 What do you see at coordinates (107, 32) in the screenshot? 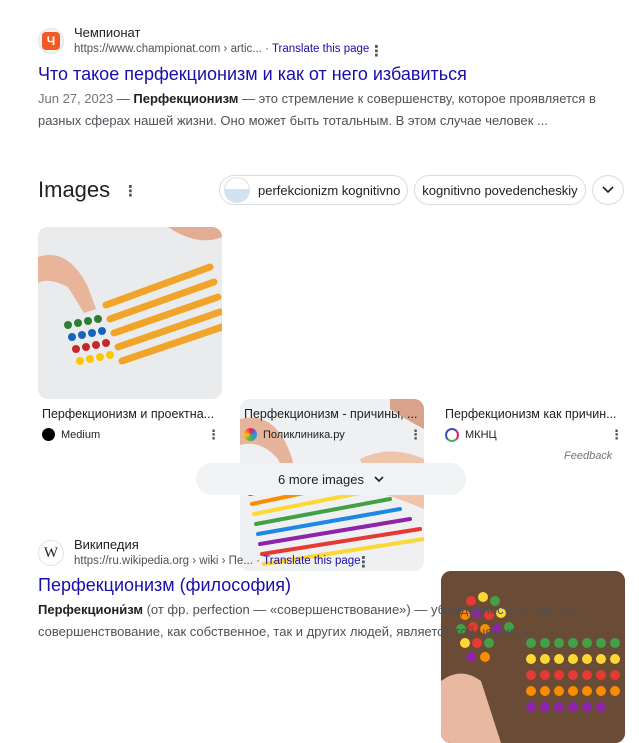
I see `result1-site-name: Чемпионат` at bounding box center [107, 32].